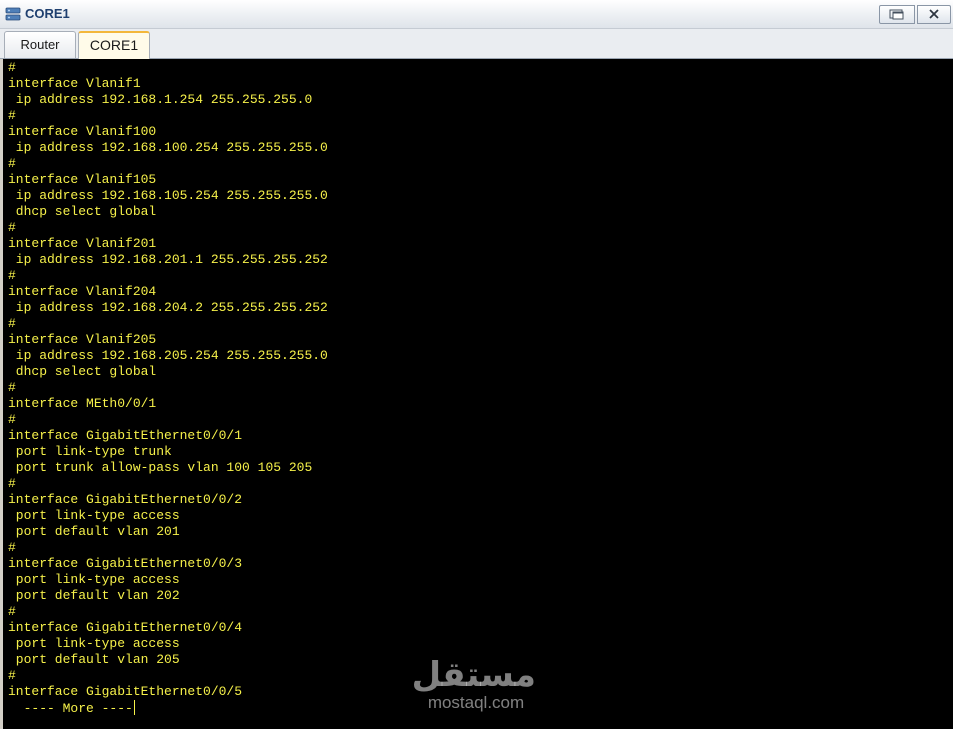 The height and width of the screenshot is (729, 953). What do you see at coordinates (90, 451) in the screenshot?
I see `terminal-line: port link-type trunk` at bounding box center [90, 451].